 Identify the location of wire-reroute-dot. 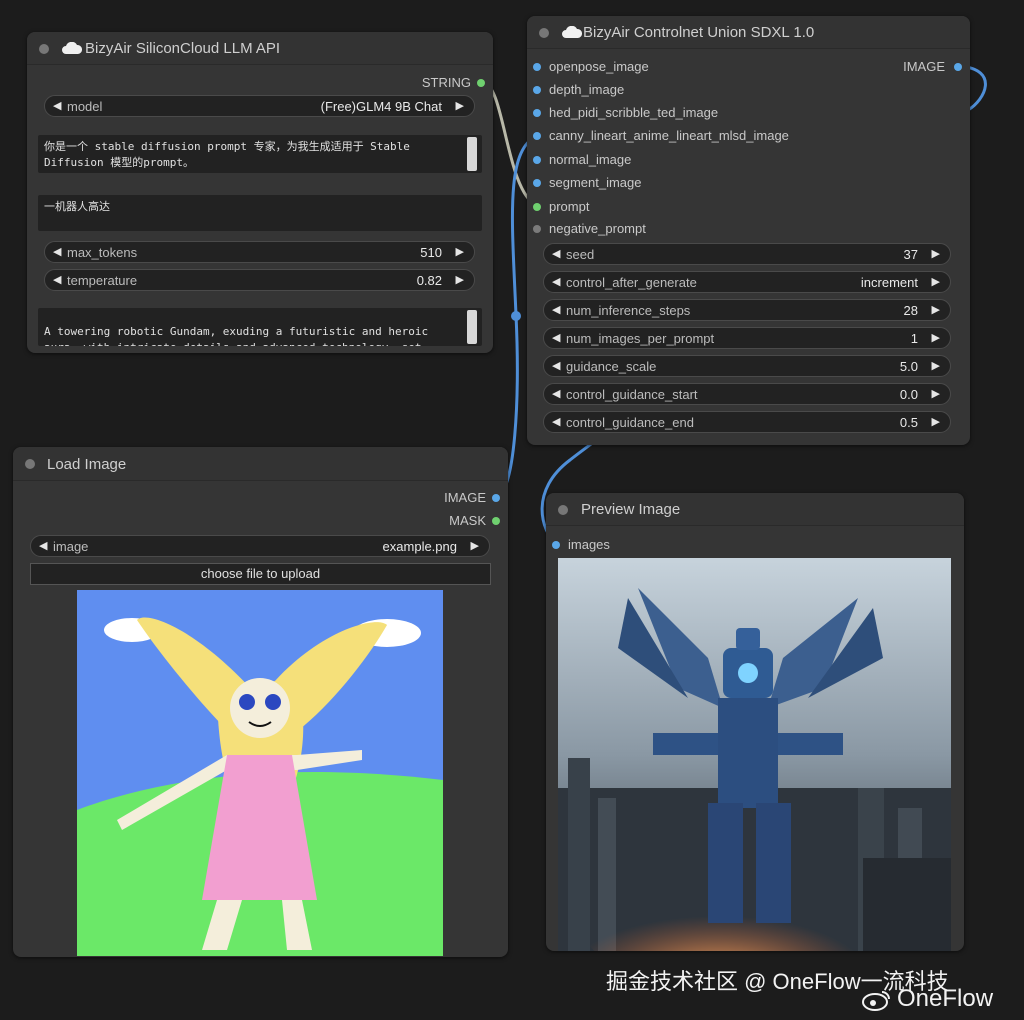
(516, 316).